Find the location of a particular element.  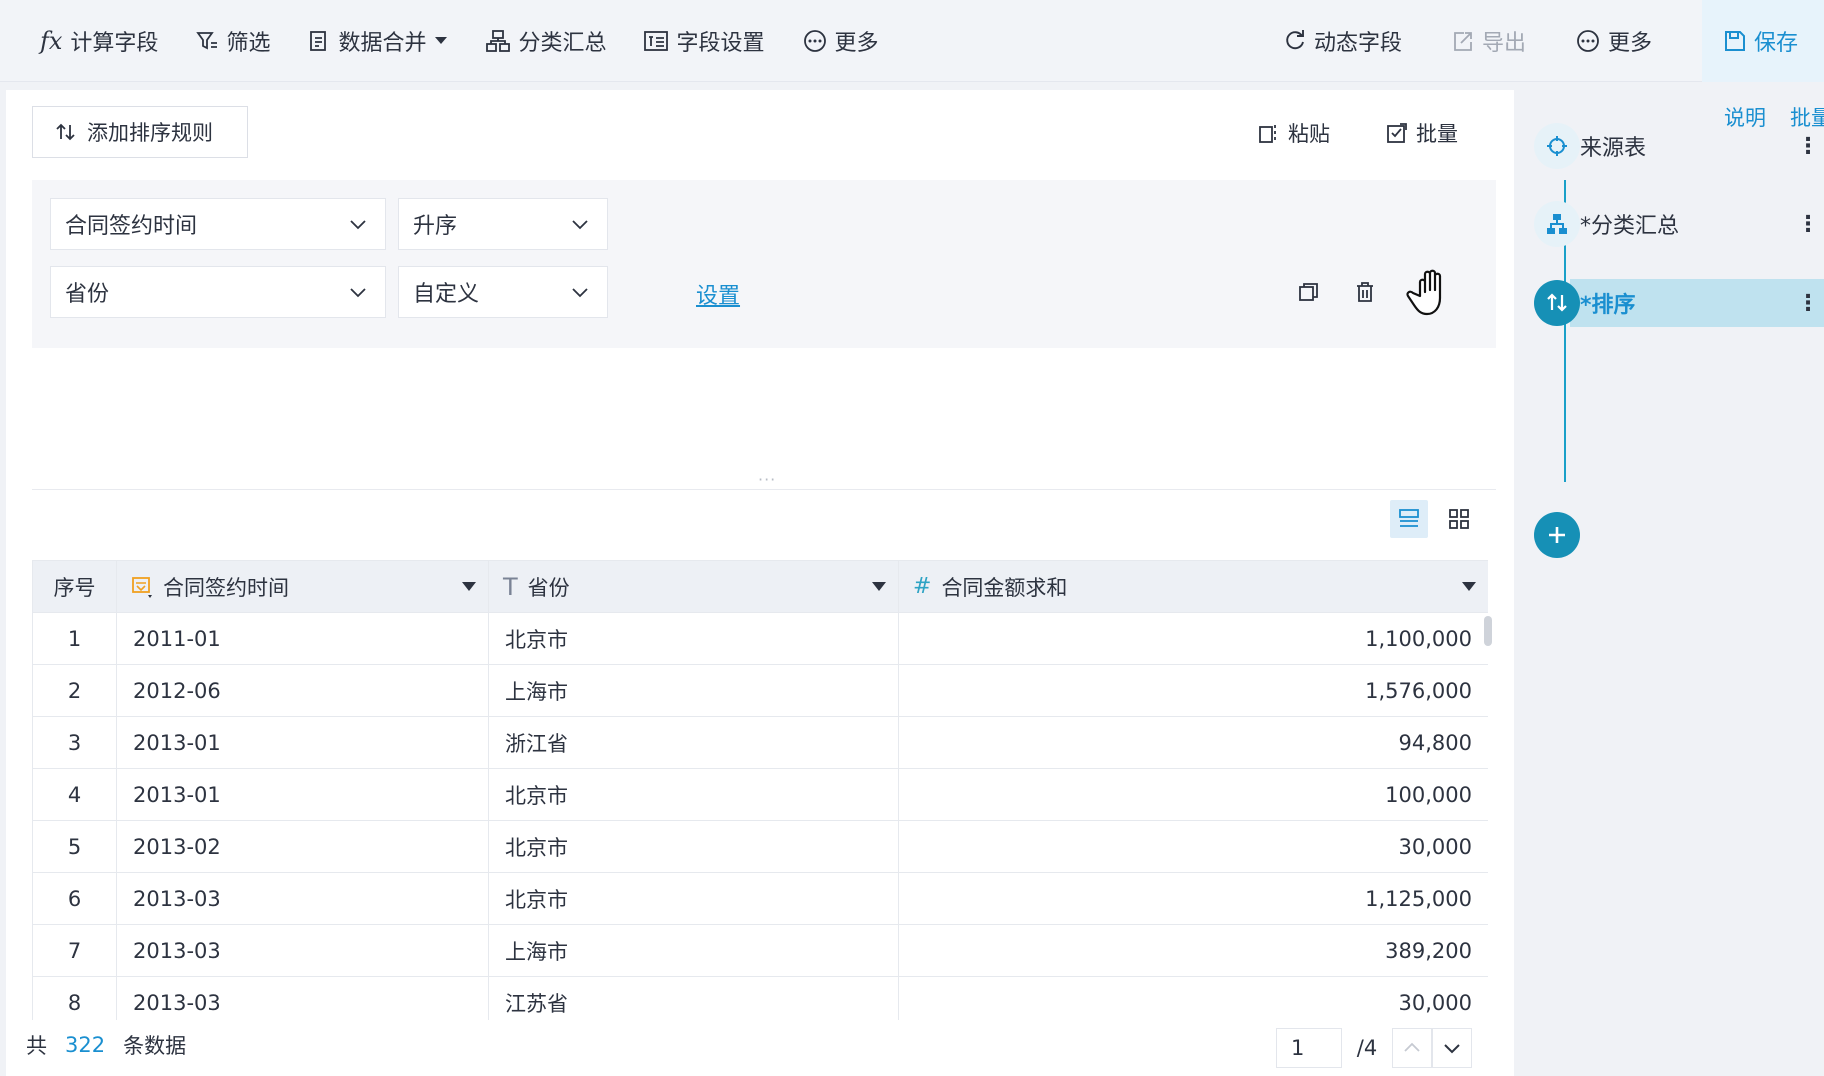

rule2-settings-link: 设置 is located at coordinates (718, 294).